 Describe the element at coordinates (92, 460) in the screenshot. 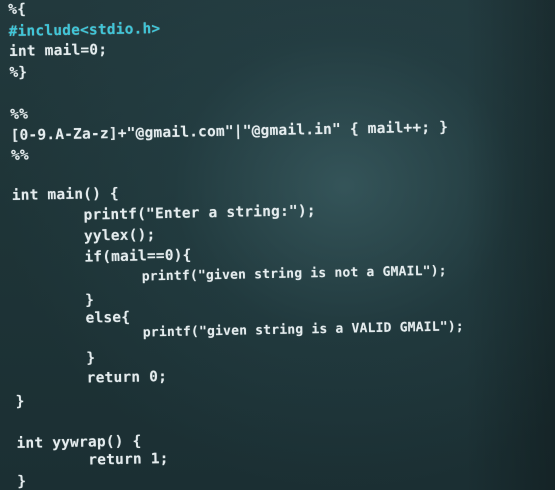

I see `code-line-20: return 1;` at that location.